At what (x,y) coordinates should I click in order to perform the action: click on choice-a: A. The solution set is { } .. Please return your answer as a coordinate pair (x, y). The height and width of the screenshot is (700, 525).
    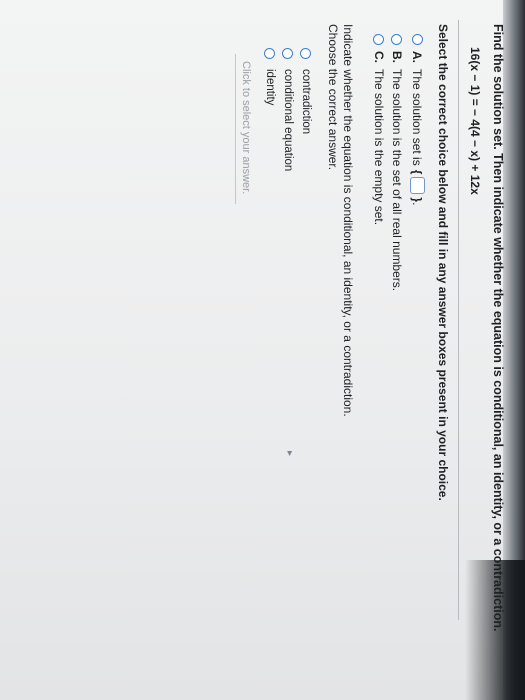
    Looking at the image, I should click on (417, 119).